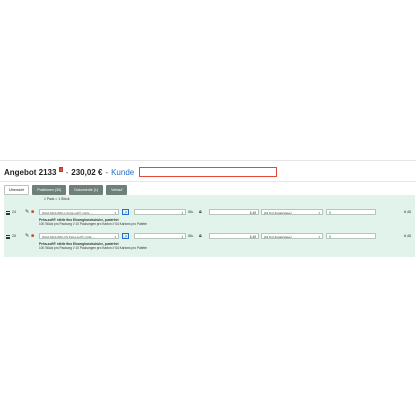 The height and width of the screenshot is (416, 416). Describe the element at coordinates (61, 169) in the screenshot. I see `warning-badge: !` at that location.